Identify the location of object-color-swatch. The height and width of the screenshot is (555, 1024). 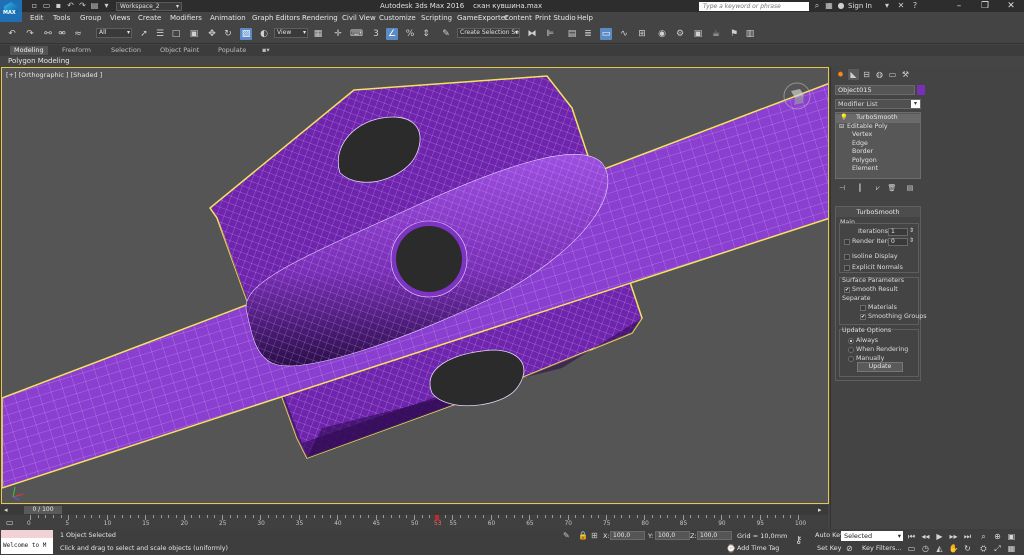
(921, 90).